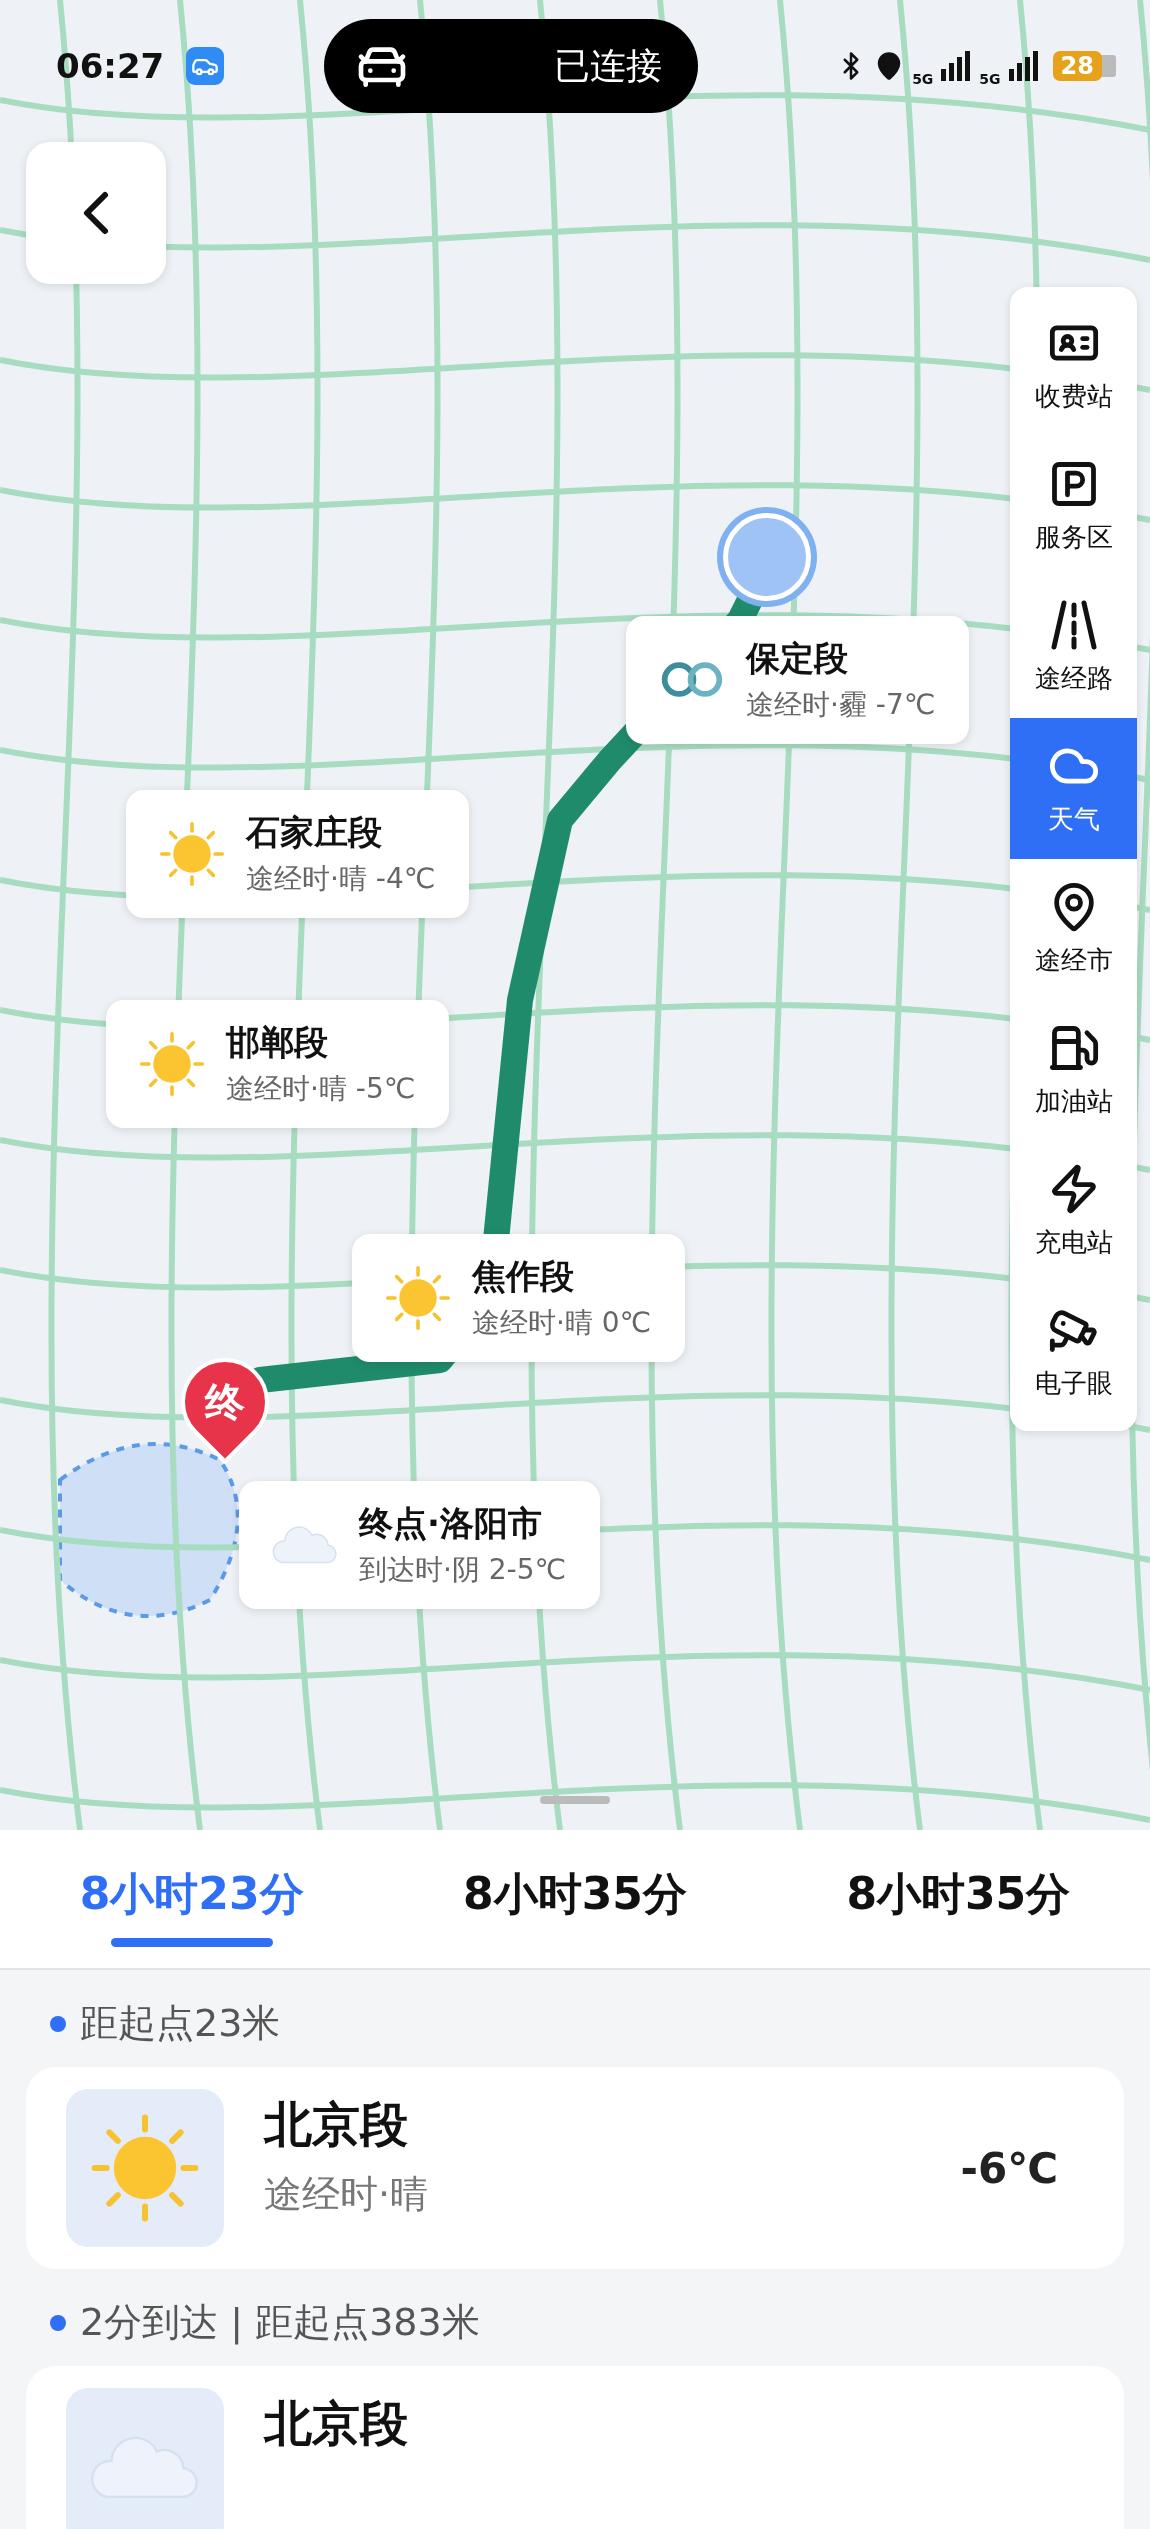 The width and height of the screenshot is (1150, 2529). I want to click on weather-callout: 保定段 途经时·霾 -7℃, so click(798, 680).